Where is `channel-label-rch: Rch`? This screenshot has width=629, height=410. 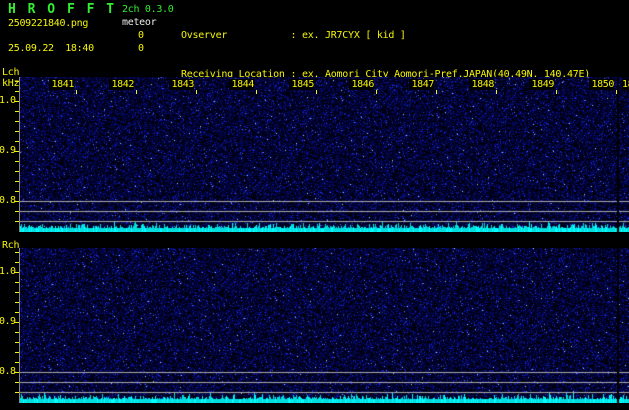 channel-label-rch: Rch is located at coordinates (11, 245).